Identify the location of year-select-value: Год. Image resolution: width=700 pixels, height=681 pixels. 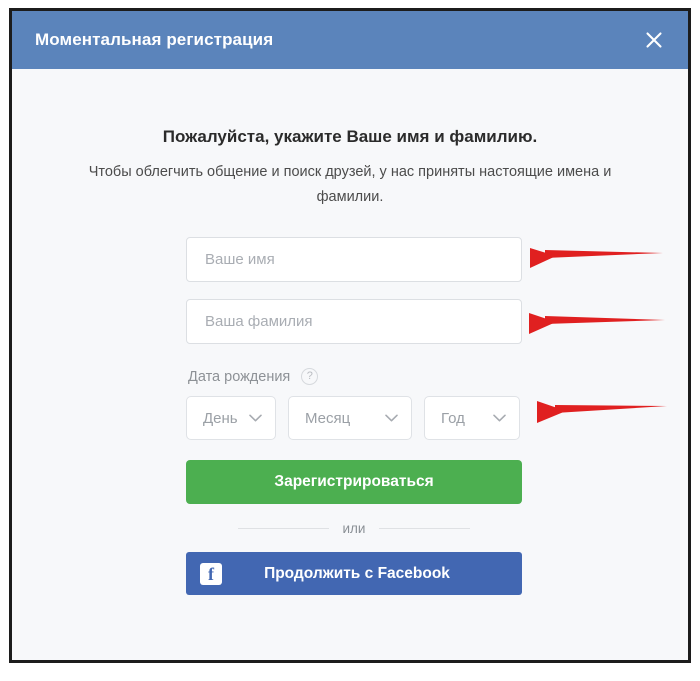
(453, 418).